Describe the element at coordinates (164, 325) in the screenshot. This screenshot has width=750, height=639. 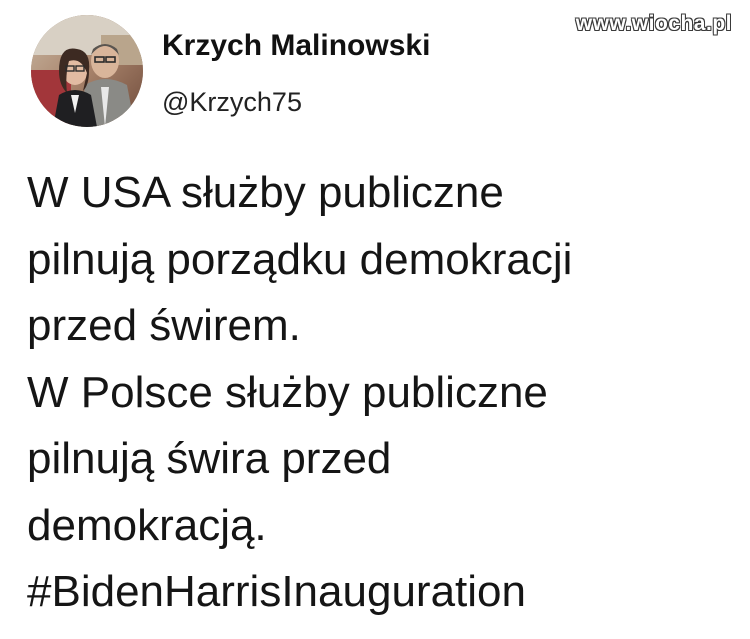
I see `tweet-line: przed świrem.` at that location.